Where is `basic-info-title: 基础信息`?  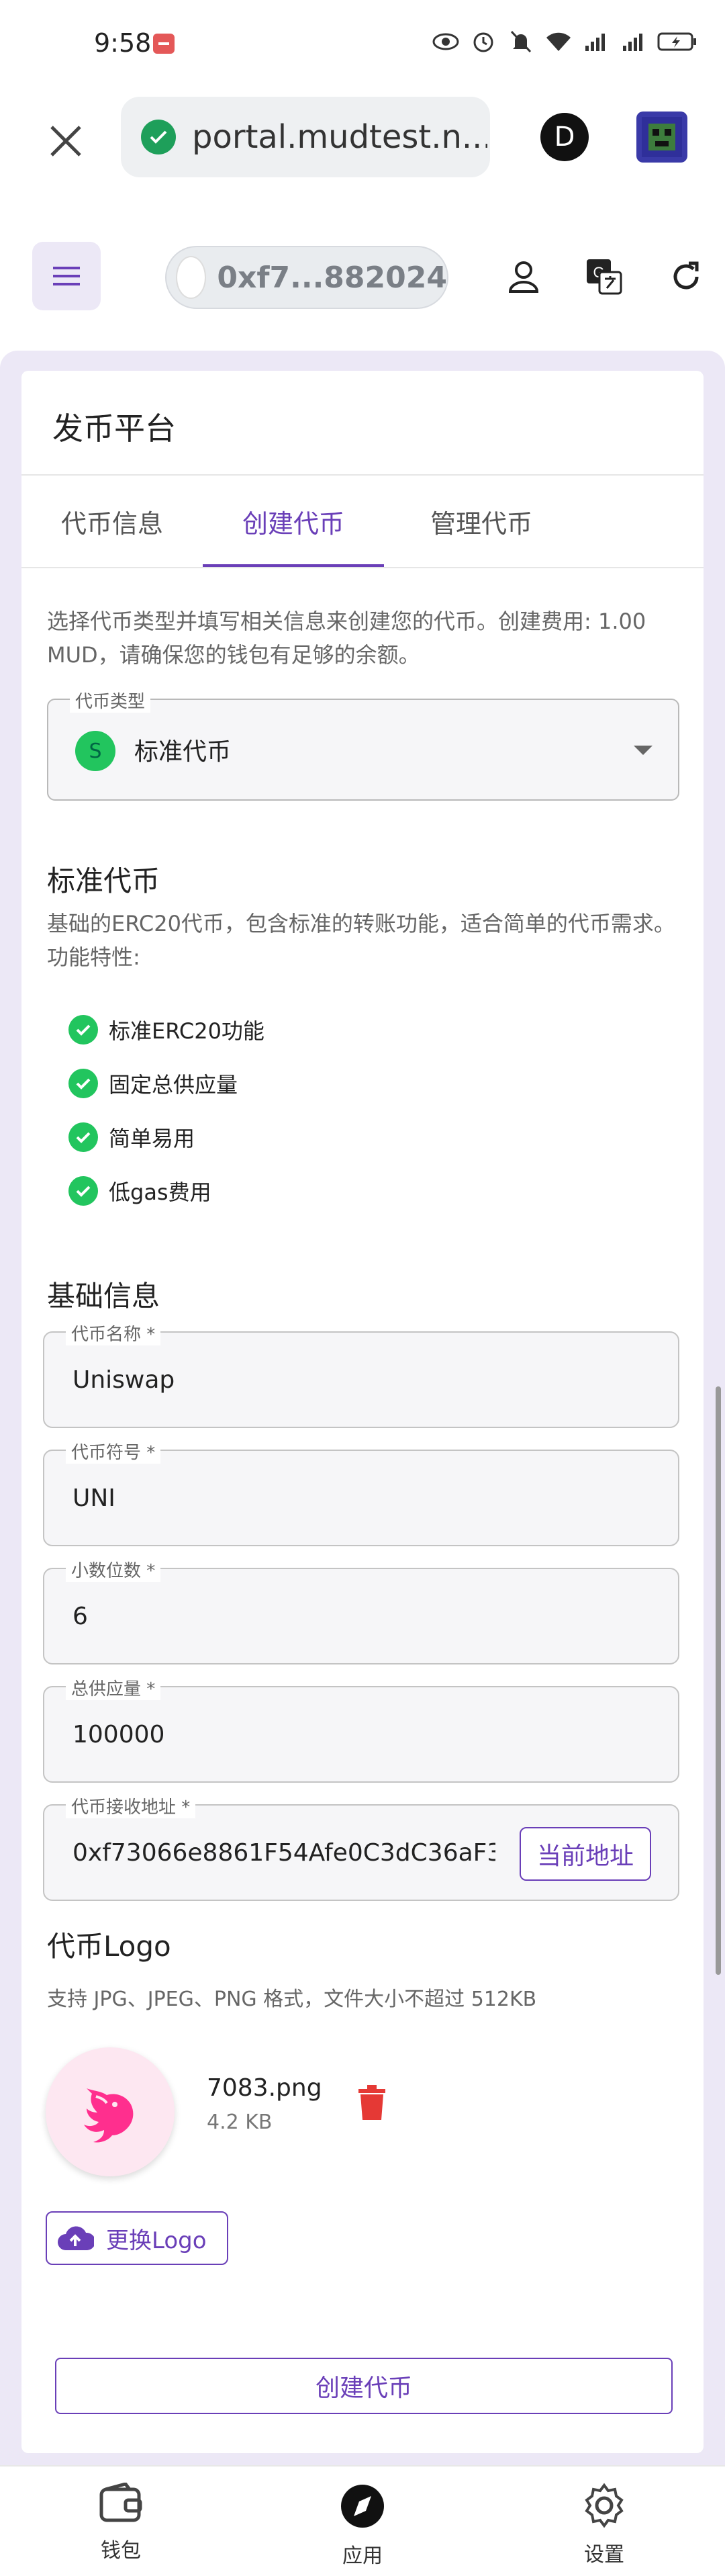 basic-info-title: 基础信息 is located at coordinates (103, 1296).